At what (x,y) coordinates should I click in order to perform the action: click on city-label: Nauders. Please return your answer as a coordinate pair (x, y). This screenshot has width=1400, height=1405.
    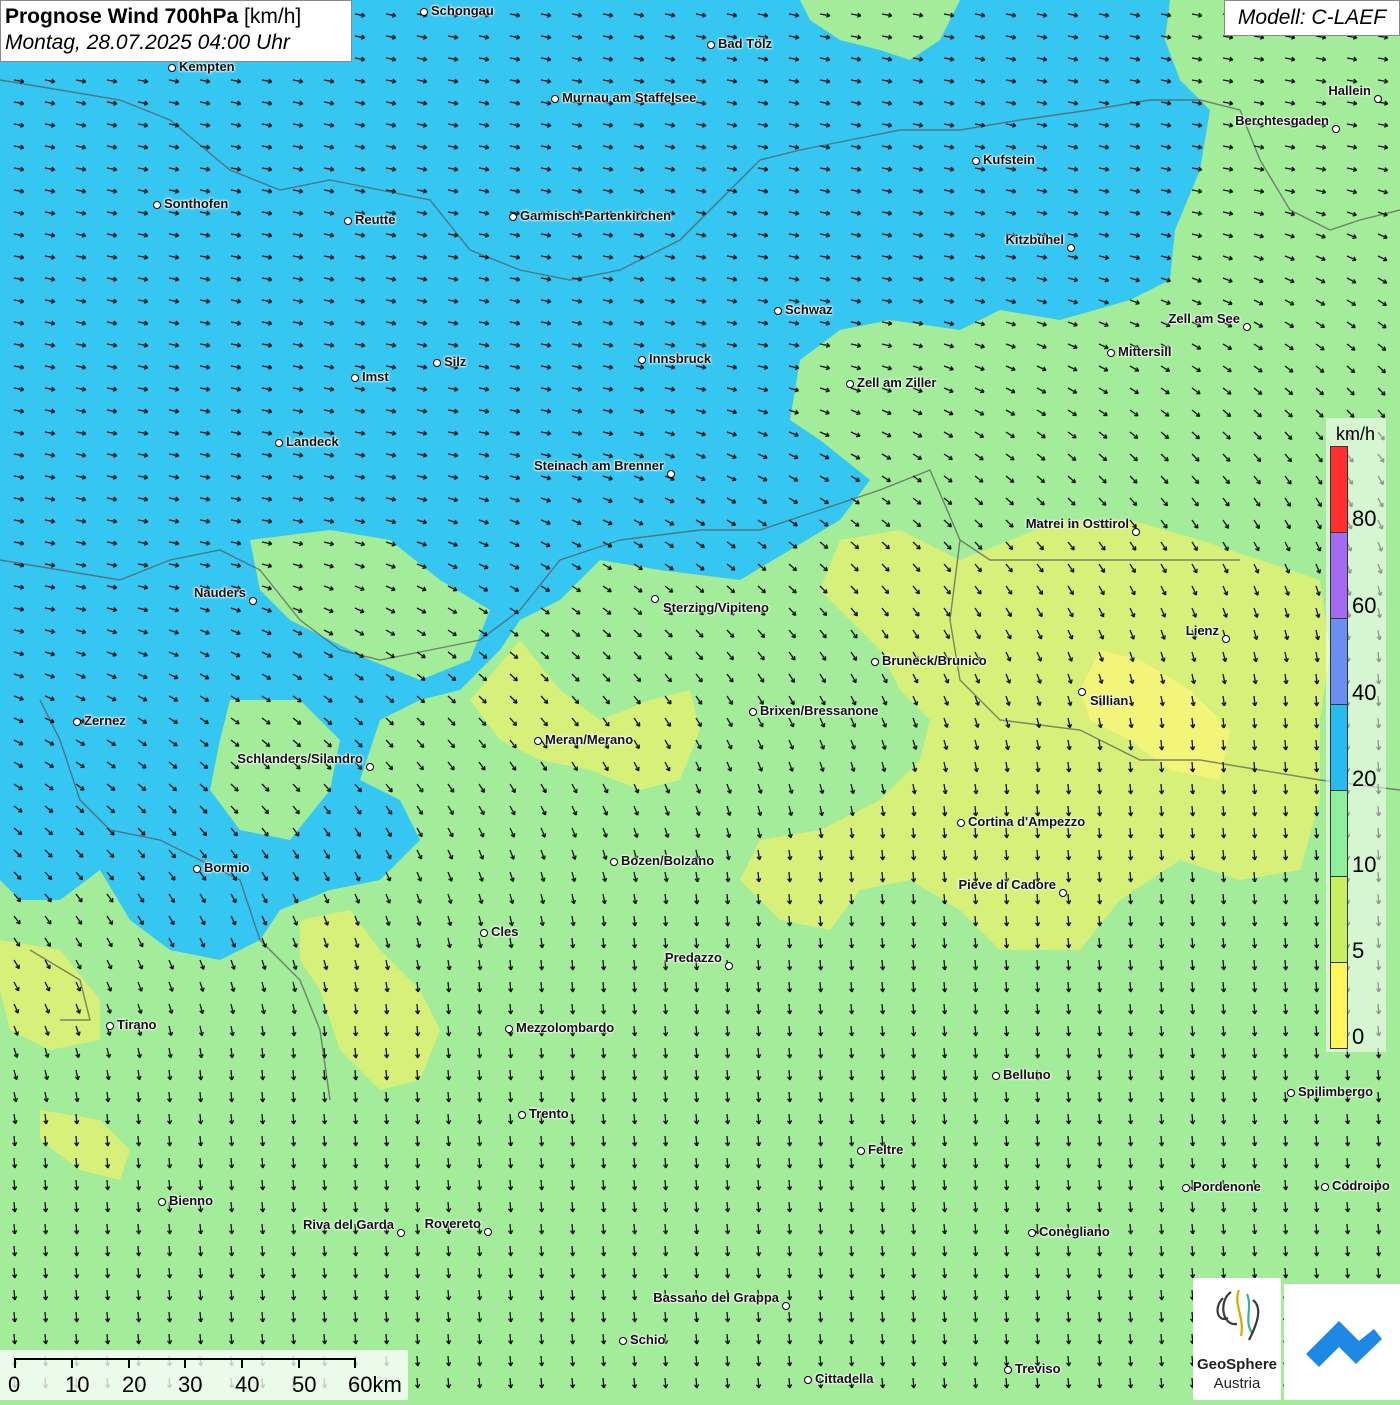
    Looking at the image, I should click on (220, 592).